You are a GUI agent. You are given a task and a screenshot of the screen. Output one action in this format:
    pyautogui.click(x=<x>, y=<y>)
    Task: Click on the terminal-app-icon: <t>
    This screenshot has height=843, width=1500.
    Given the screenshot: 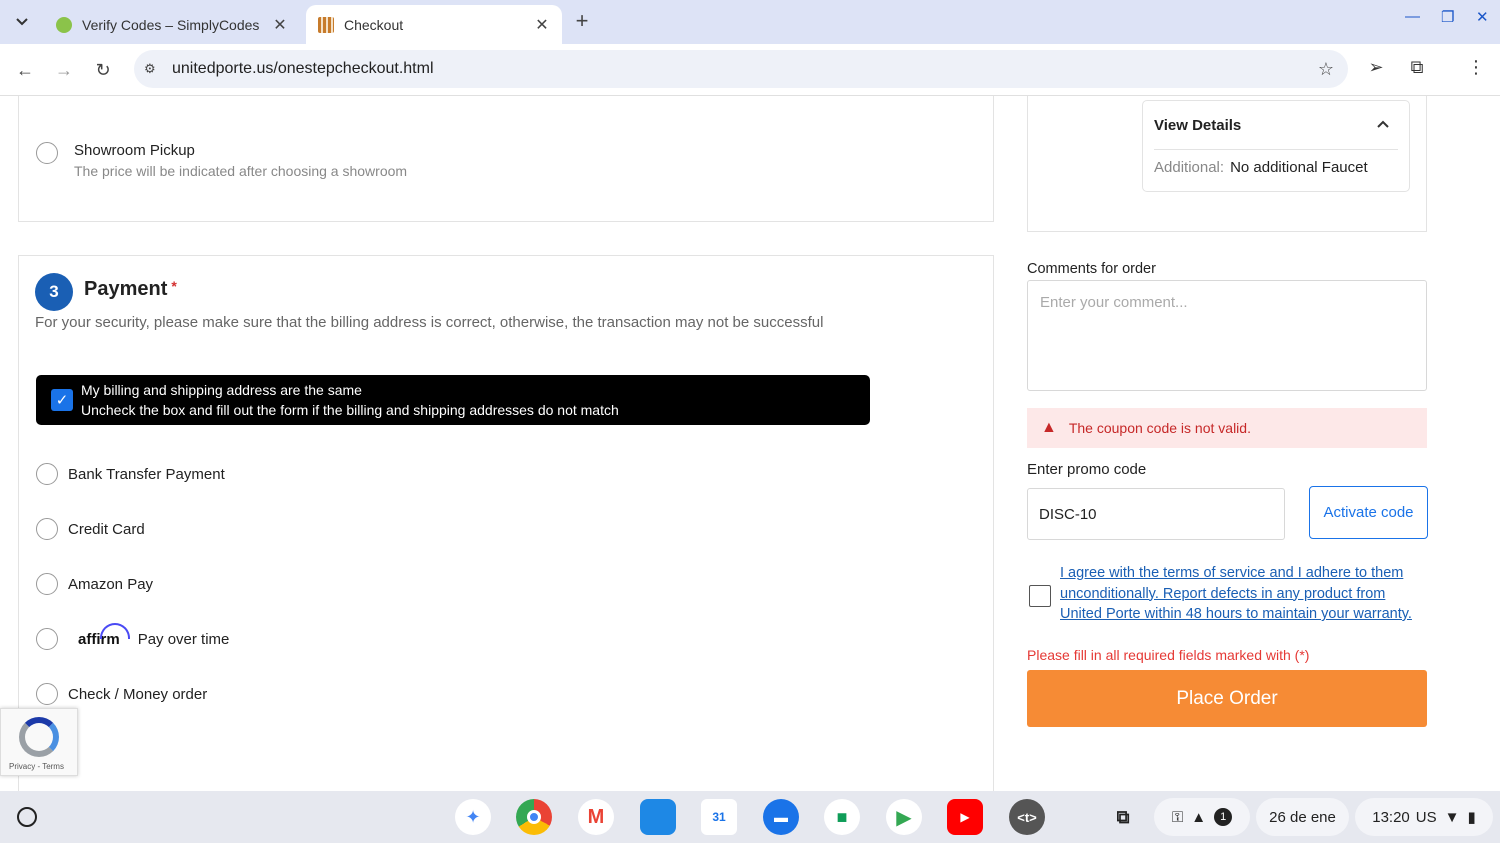 What is the action you would take?
    pyautogui.click(x=1027, y=817)
    